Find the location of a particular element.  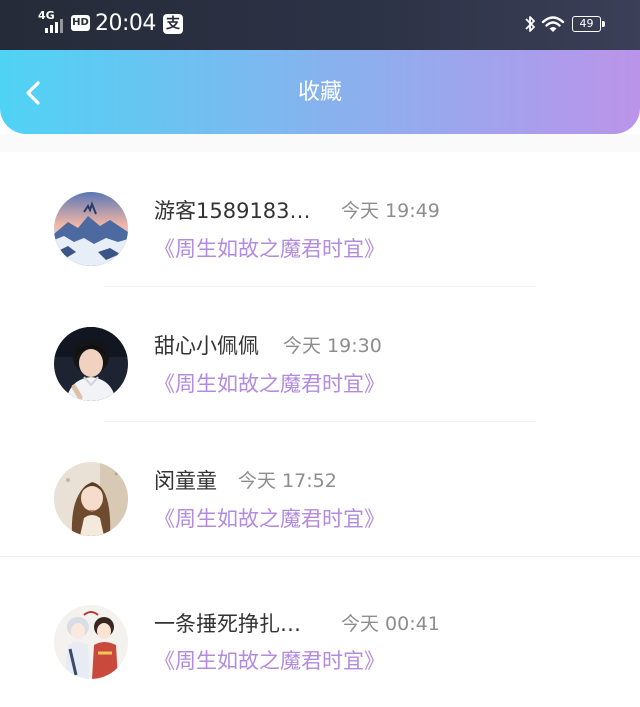

woman-portrait-image is located at coordinates (91, 499).